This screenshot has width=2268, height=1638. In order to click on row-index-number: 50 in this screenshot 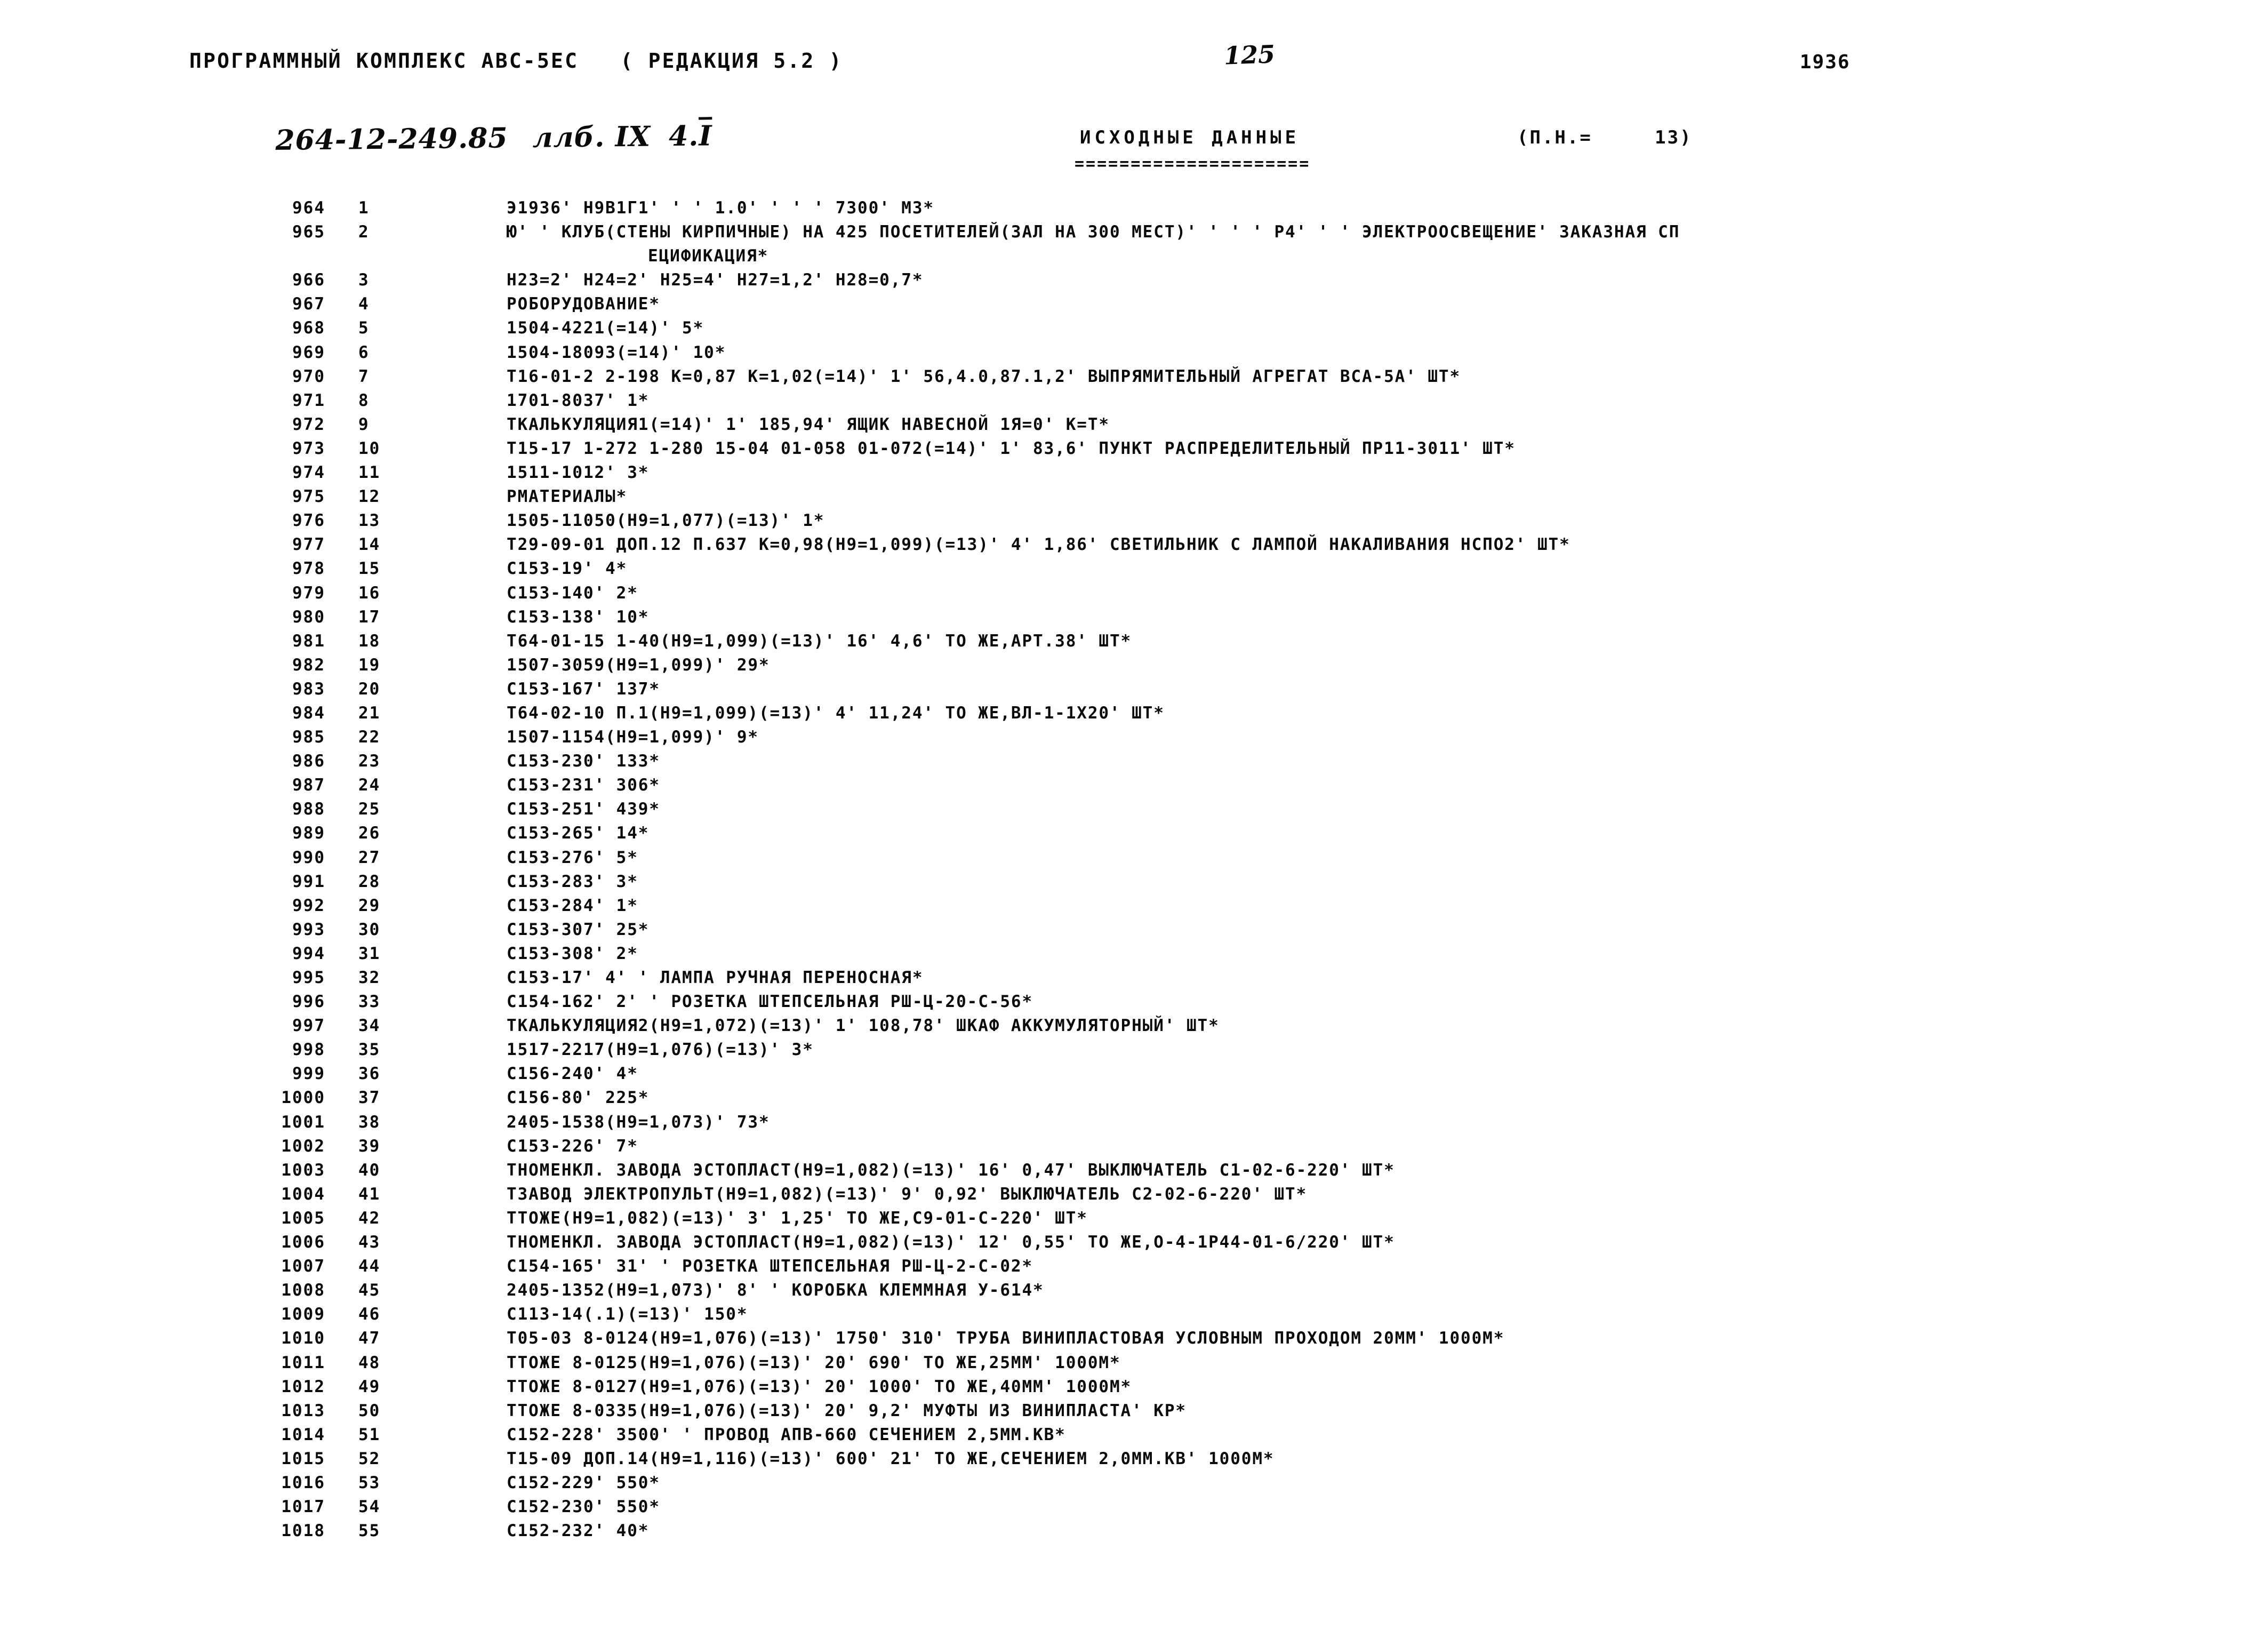, I will do `click(369, 1410)`.